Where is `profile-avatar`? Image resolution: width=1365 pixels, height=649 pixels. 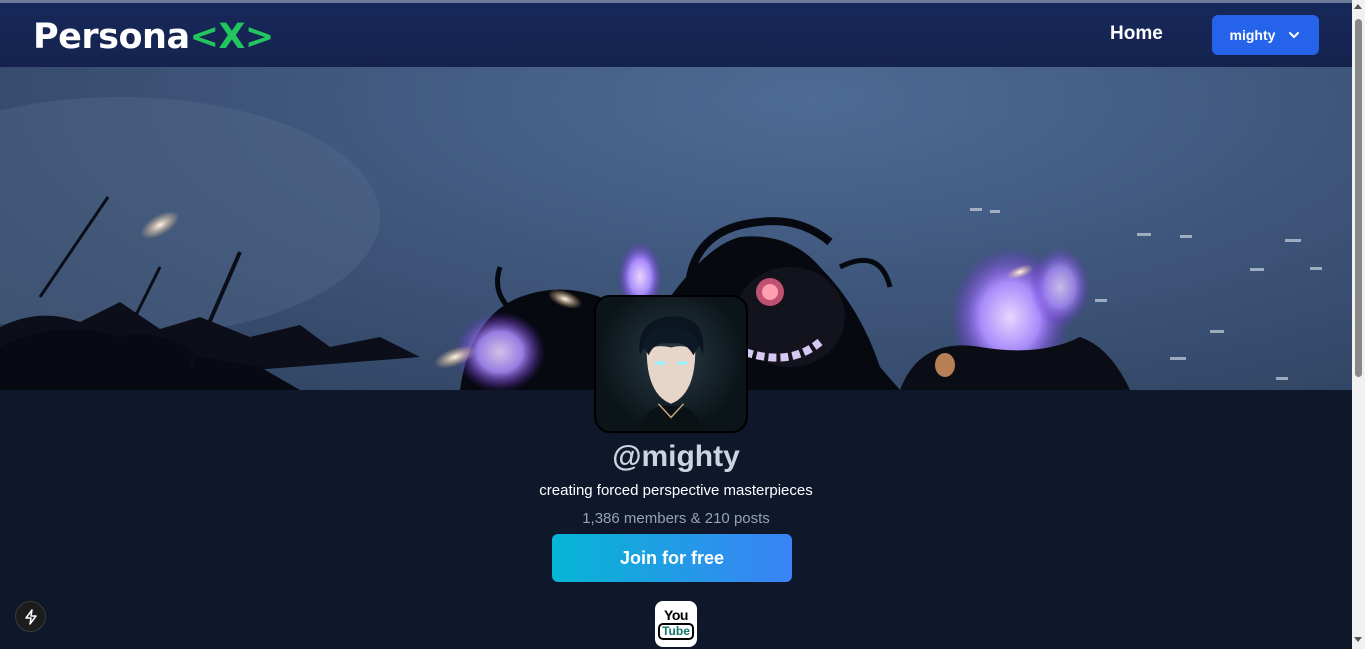
profile-avatar is located at coordinates (671, 364).